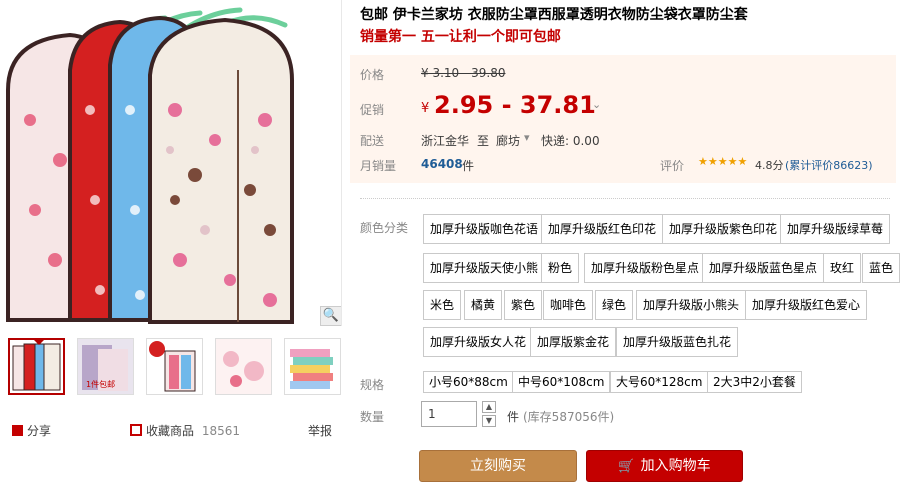 The image size is (900, 492). I want to click on buy-now-button: 立刻购买, so click(498, 466).